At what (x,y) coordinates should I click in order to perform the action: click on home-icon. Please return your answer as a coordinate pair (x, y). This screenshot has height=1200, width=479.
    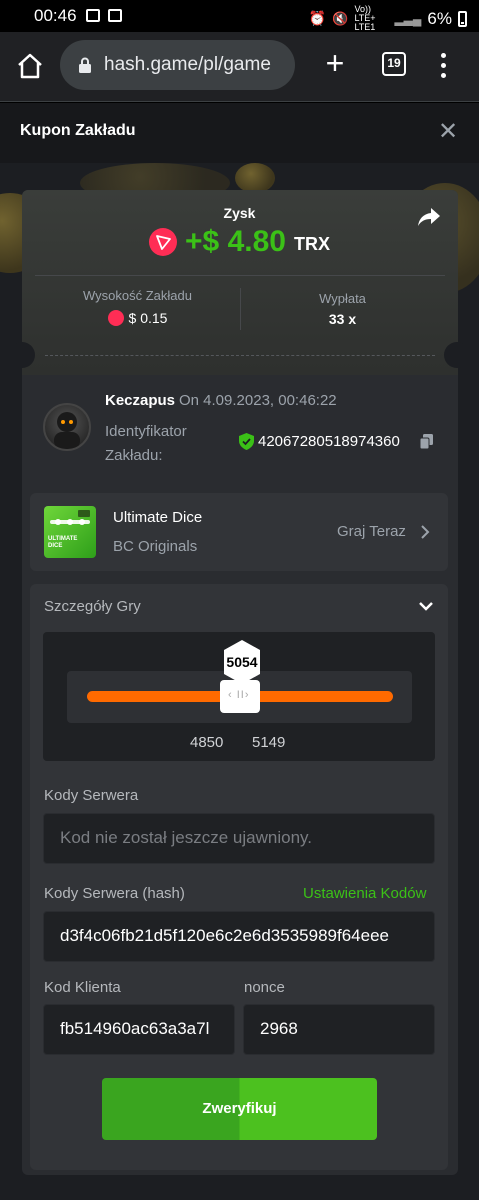
    Looking at the image, I should click on (30, 66).